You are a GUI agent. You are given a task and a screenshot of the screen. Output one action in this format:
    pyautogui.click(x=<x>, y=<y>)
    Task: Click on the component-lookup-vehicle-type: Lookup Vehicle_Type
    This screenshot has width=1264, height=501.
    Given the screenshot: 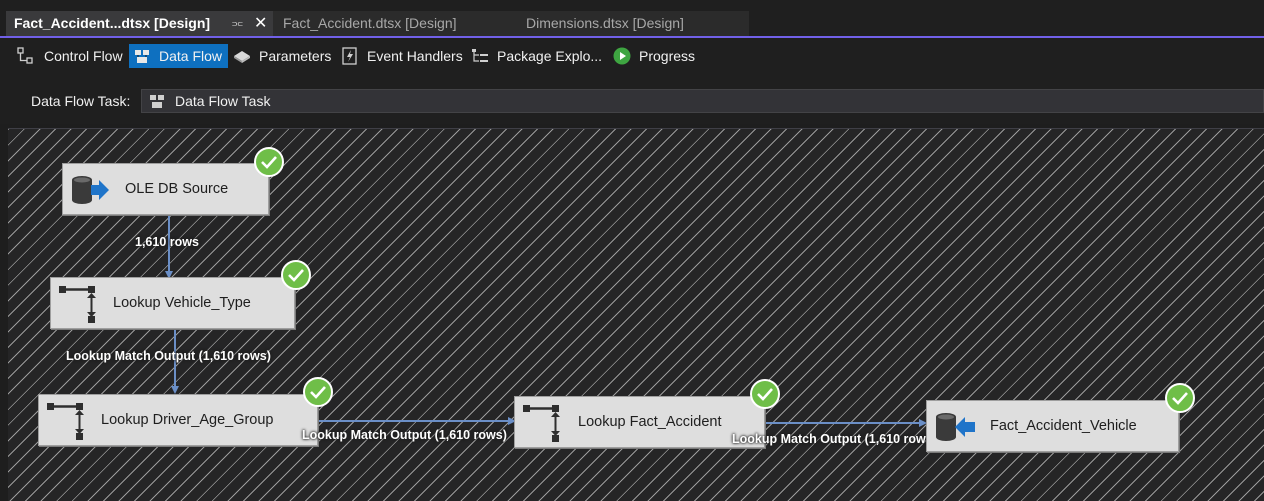 What is the action you would take?
    pyautogui.click(x=172, y=303)
    